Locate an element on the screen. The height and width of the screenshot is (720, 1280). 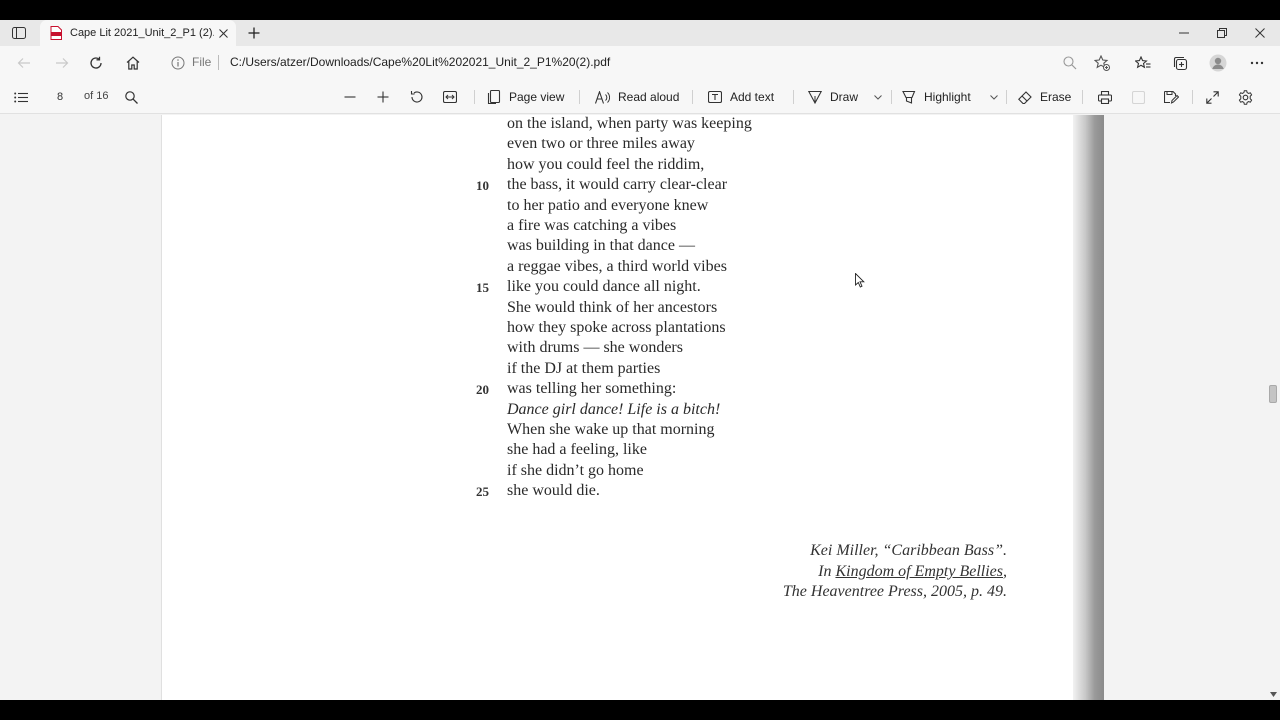
highlighter-icon is located at coordinates (909, 97).